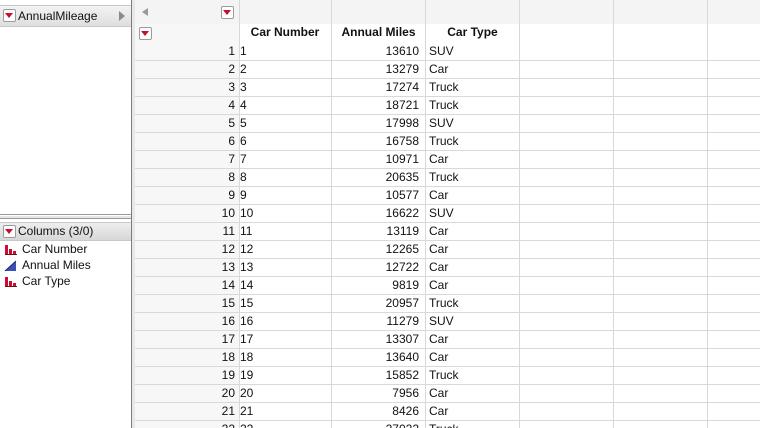 This screenshot has height=428, width=760. Describe the element at coordinates (185, 411) in the screenshot. I see `row-number: 21` at that location.